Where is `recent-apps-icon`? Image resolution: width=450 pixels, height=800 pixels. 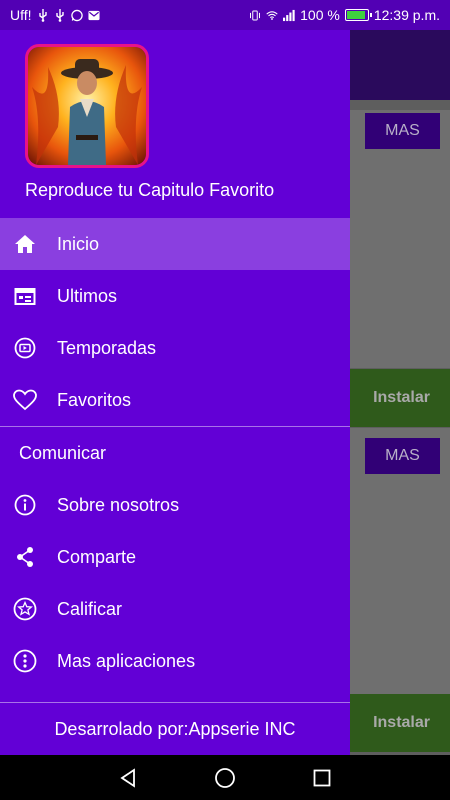 recent-apps-icon is located at coordinates (322, 778).